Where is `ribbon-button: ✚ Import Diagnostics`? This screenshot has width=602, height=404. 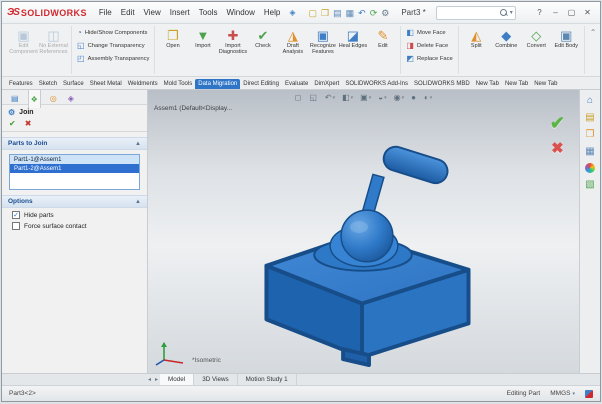 ribbon-button: ✚ Import Diagnostics is located at coordinates (232, 41).